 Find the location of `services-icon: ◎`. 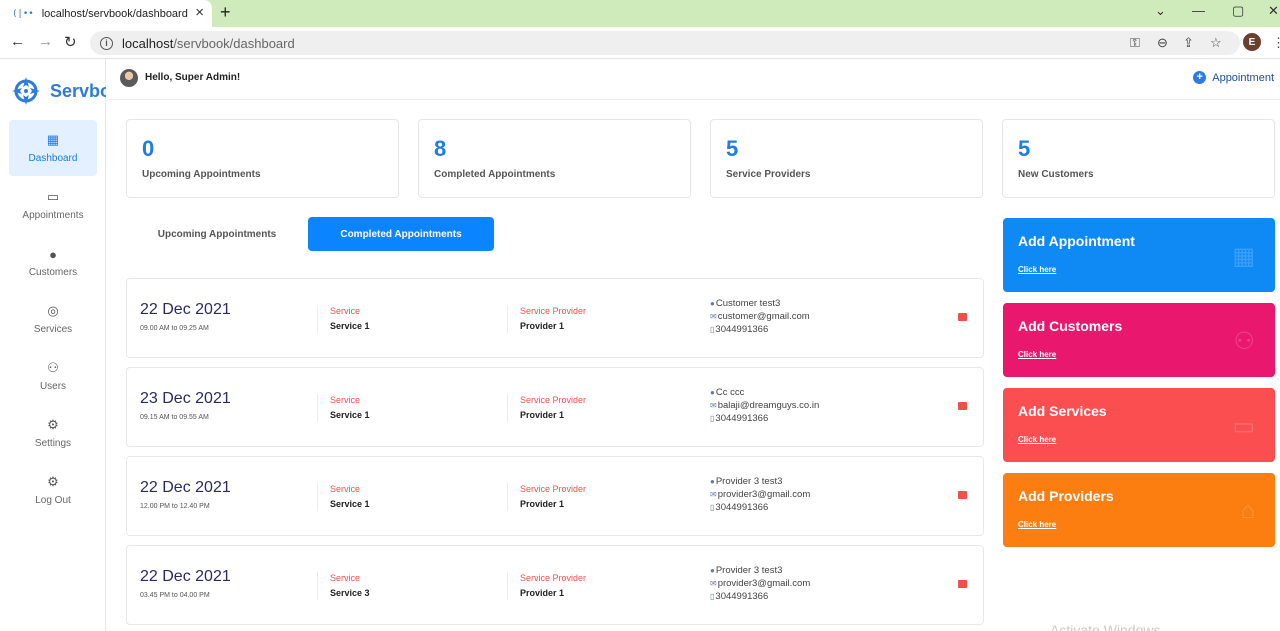

services-icon: ◎ is located at coordinates (53, 310).